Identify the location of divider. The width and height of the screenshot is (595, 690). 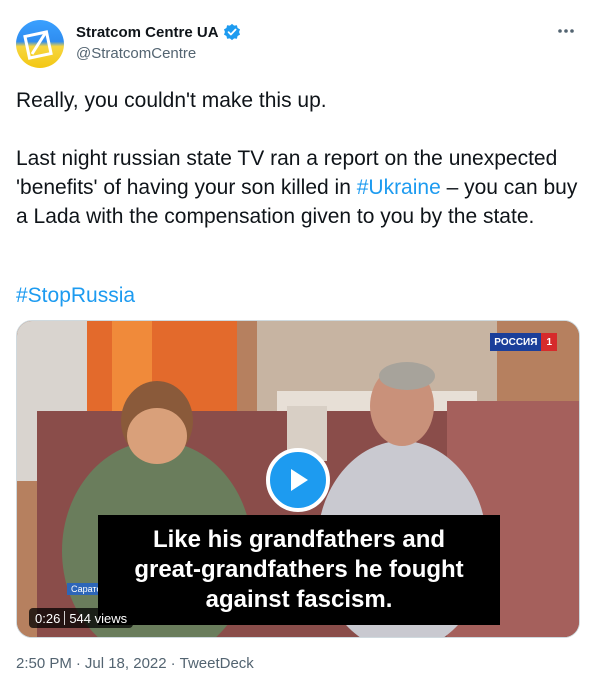
(65, 618).